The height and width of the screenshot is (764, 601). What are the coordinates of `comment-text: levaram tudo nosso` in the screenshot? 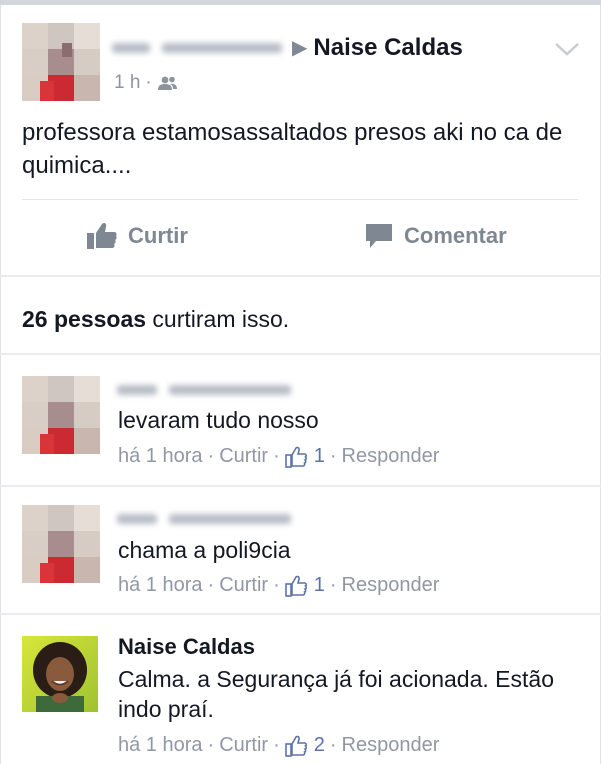 It's located at (218, 420).